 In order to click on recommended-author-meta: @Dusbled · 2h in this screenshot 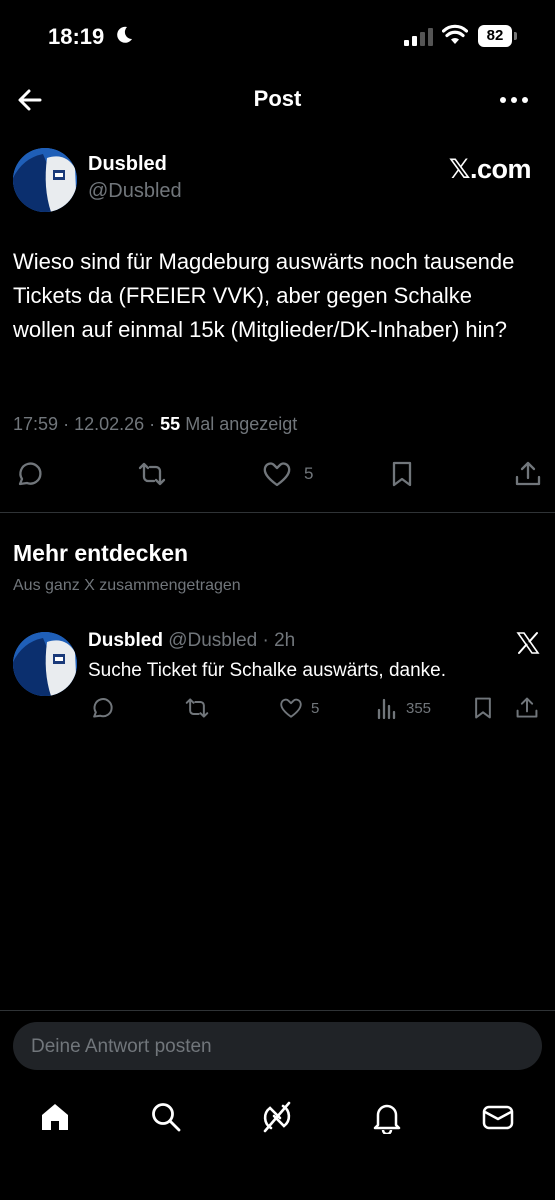, I will do `click(232, 640)`.